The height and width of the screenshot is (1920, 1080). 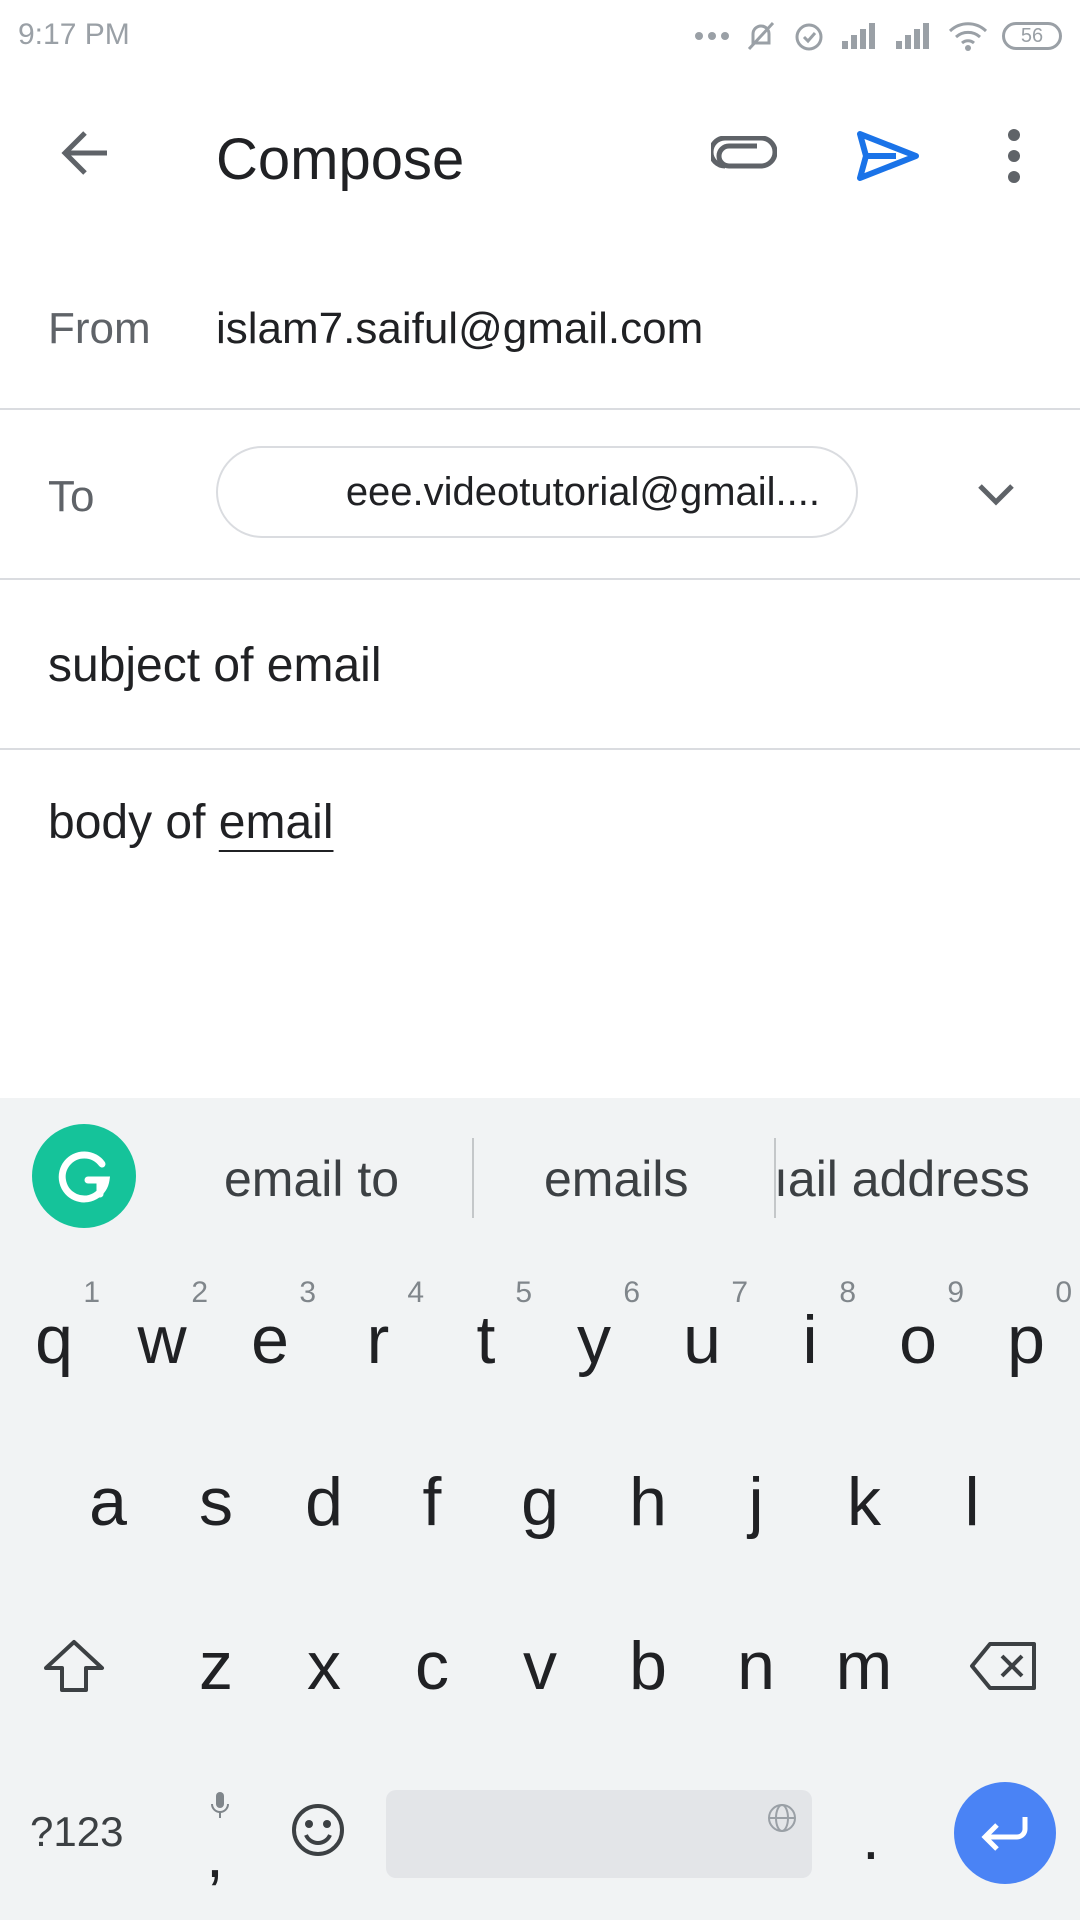 I want to click on more-vert-icon, so click(x=1014, y=156).